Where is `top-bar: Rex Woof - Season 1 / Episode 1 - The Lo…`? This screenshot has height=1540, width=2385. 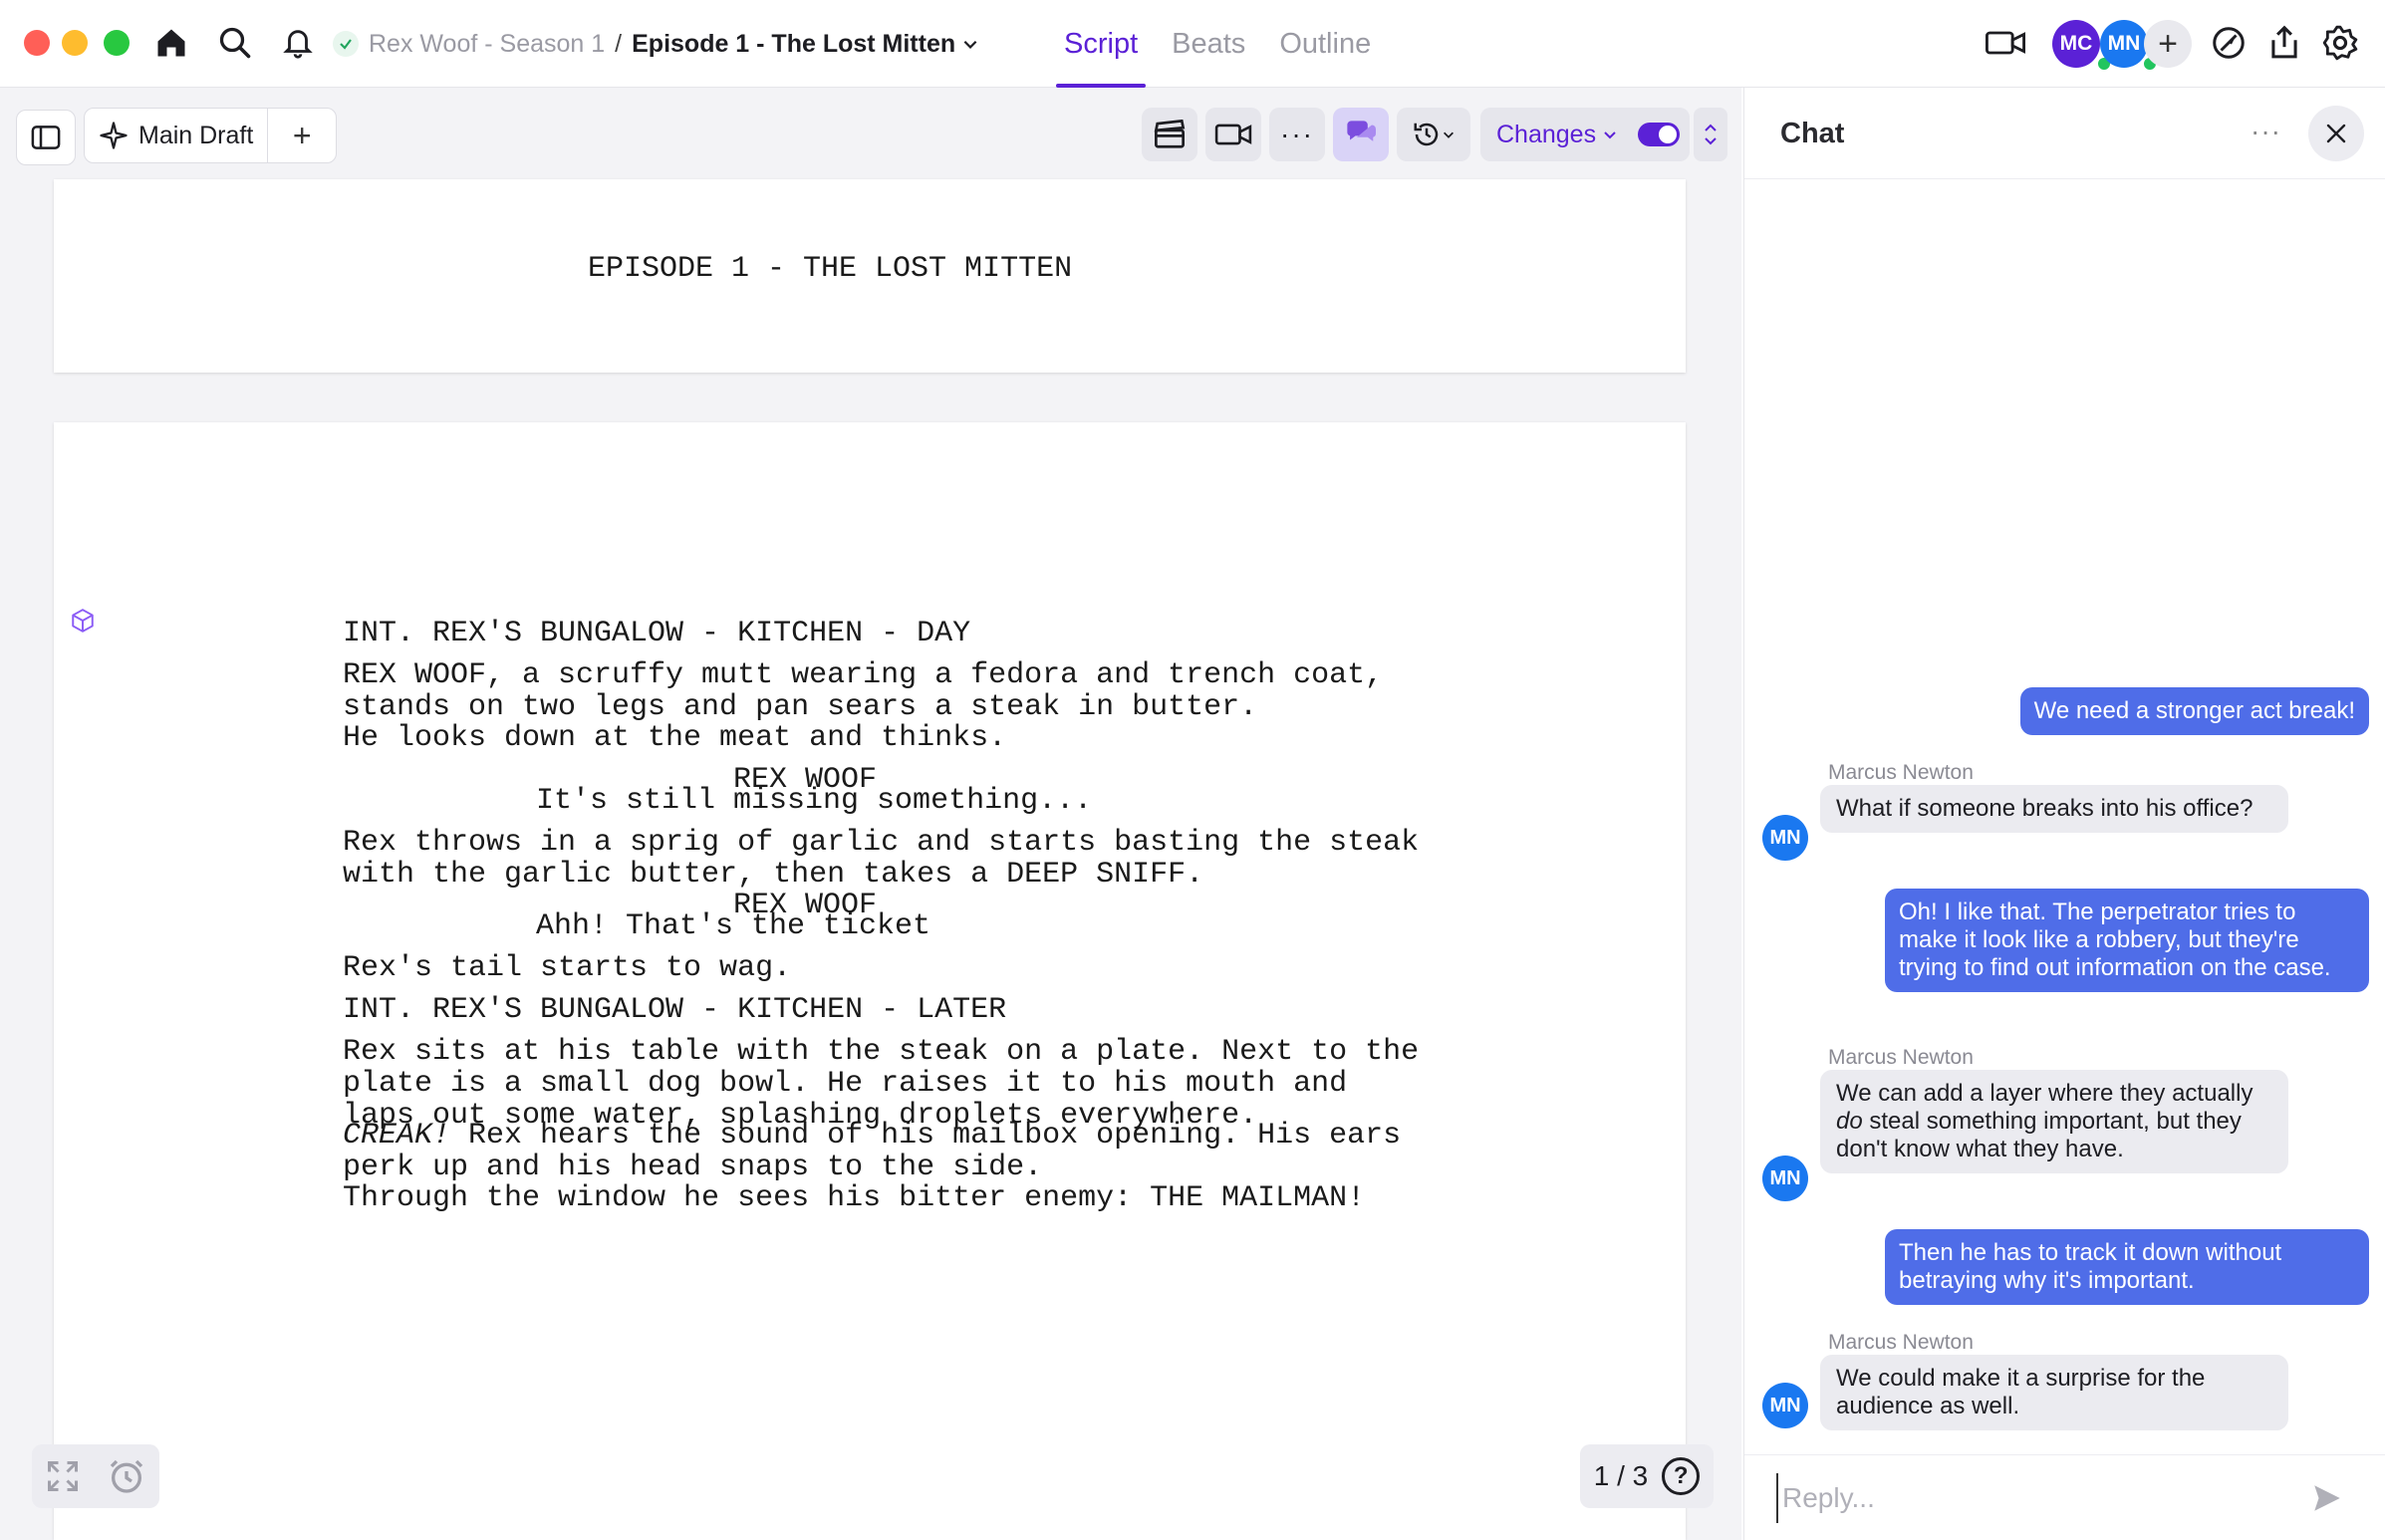
top-bar: Rex Woof - Season 1 / Episode 1 - The Lo… is located at coordinates (1192, 44).